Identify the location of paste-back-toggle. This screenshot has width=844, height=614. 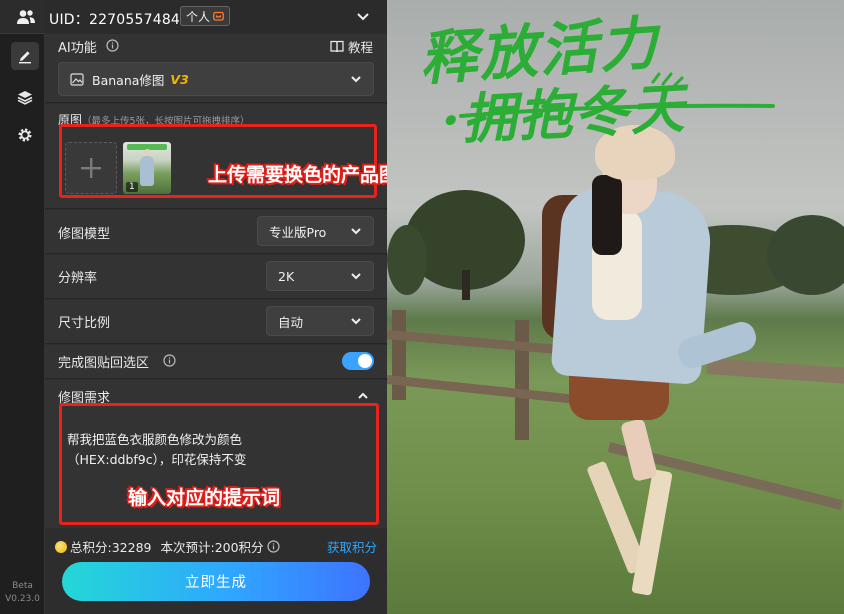
(358, 361).